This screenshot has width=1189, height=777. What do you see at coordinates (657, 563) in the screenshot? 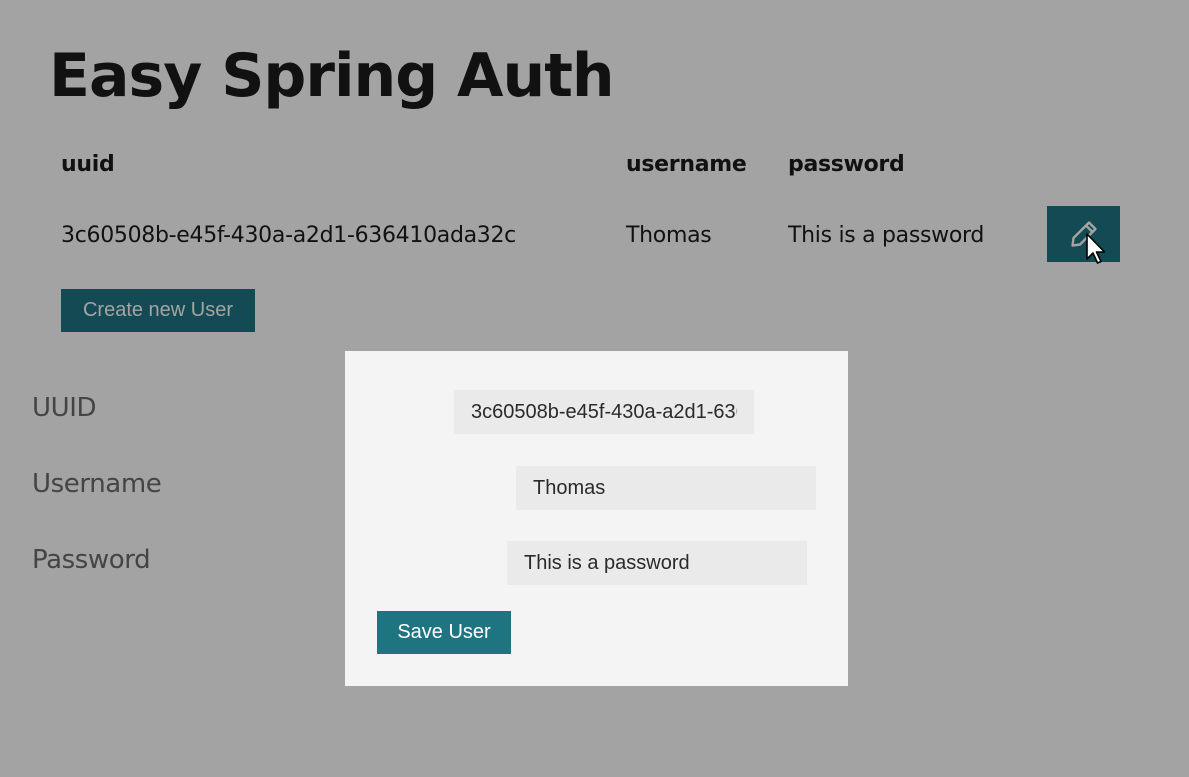
I see `password-input` at bounding box center [657, 563].